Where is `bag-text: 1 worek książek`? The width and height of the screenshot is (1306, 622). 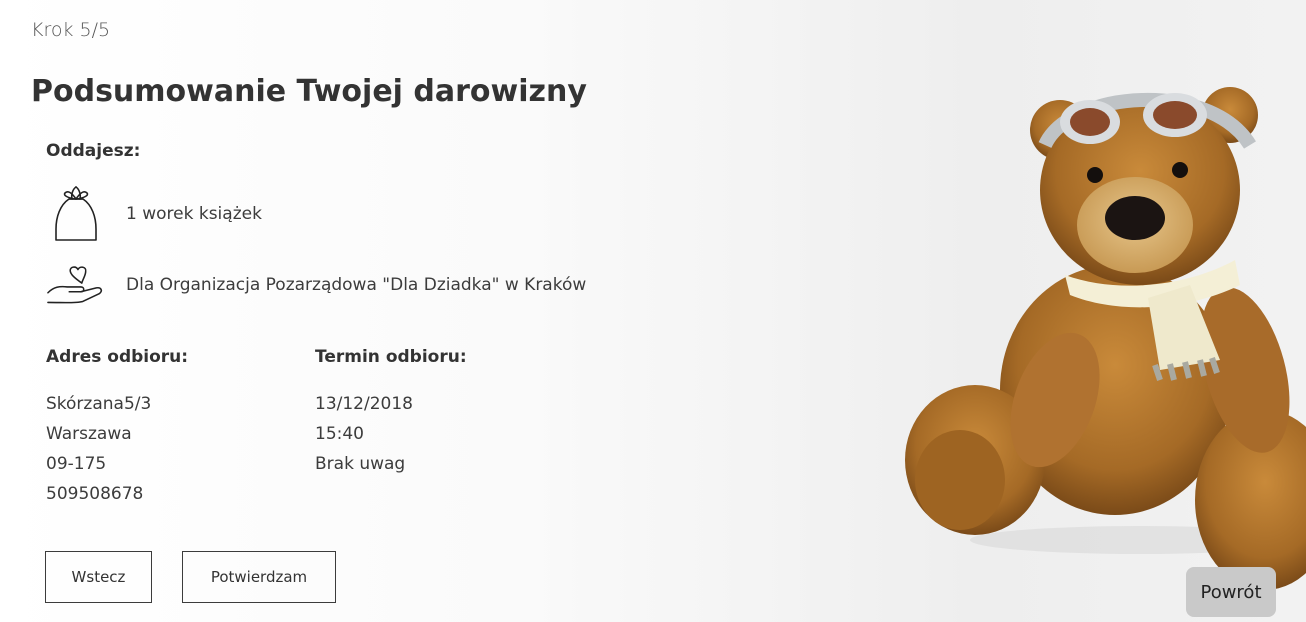 bag-text: 1 worek książek is located at coordinates (194, 214).